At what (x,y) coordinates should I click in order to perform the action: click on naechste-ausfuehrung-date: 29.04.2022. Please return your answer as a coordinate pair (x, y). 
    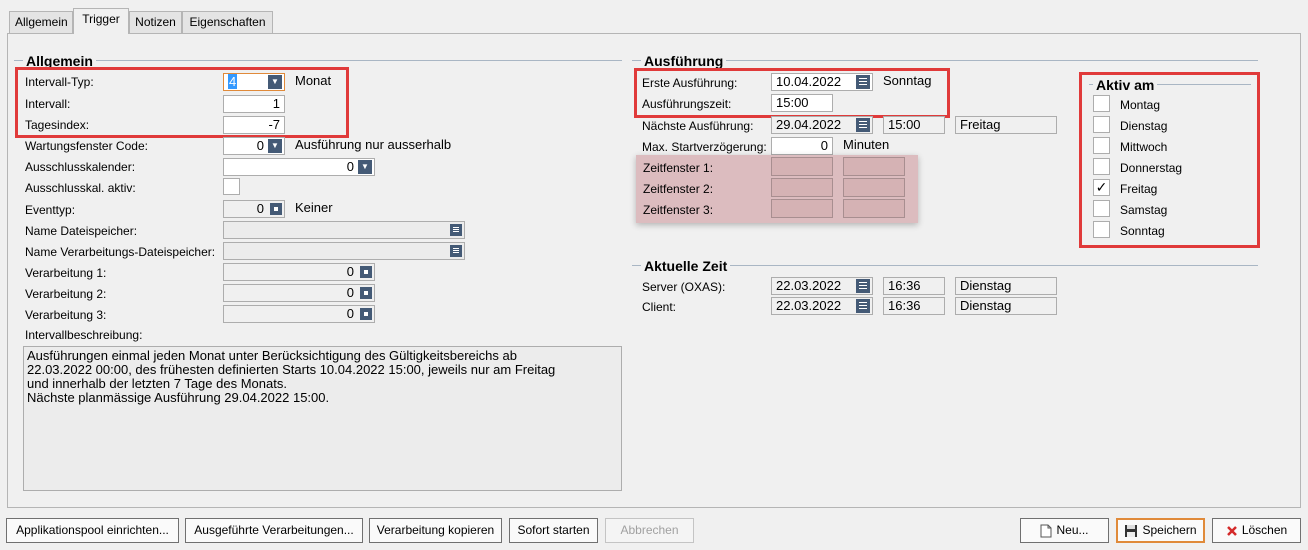
    Looking at the image, I should click on (822, 125).